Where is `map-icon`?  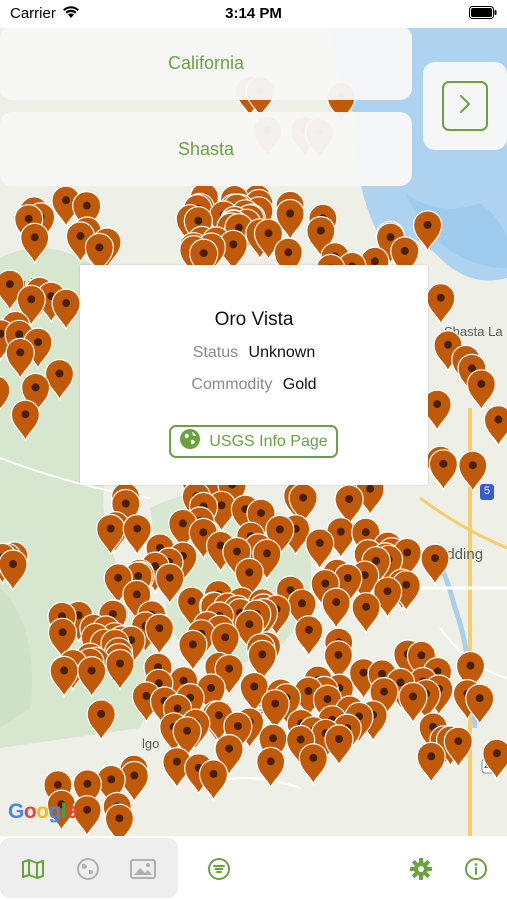 map-icon is located at coordinates (33, 869).